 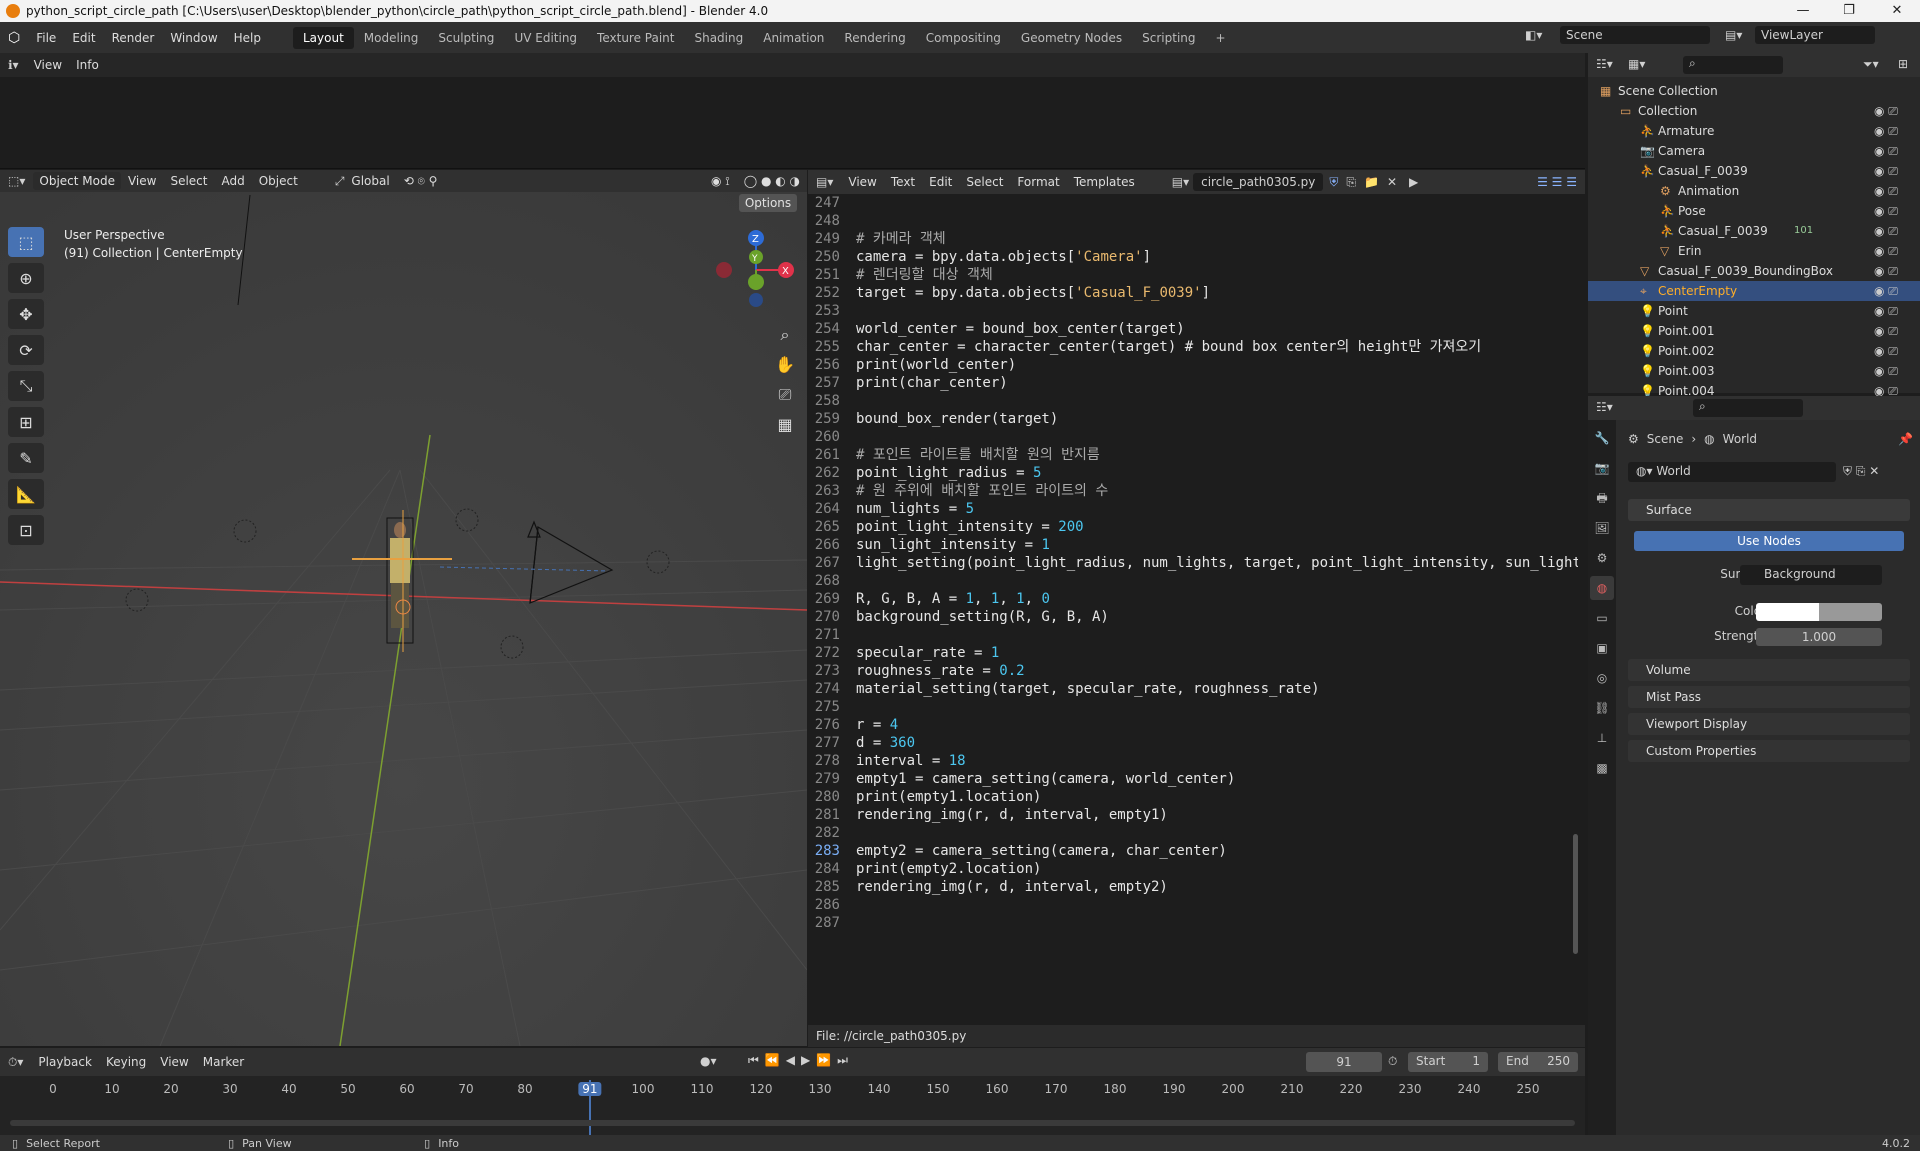 I want to click on viewlayer-selector-icon: ▤▾, so click(x=1733, y=35).